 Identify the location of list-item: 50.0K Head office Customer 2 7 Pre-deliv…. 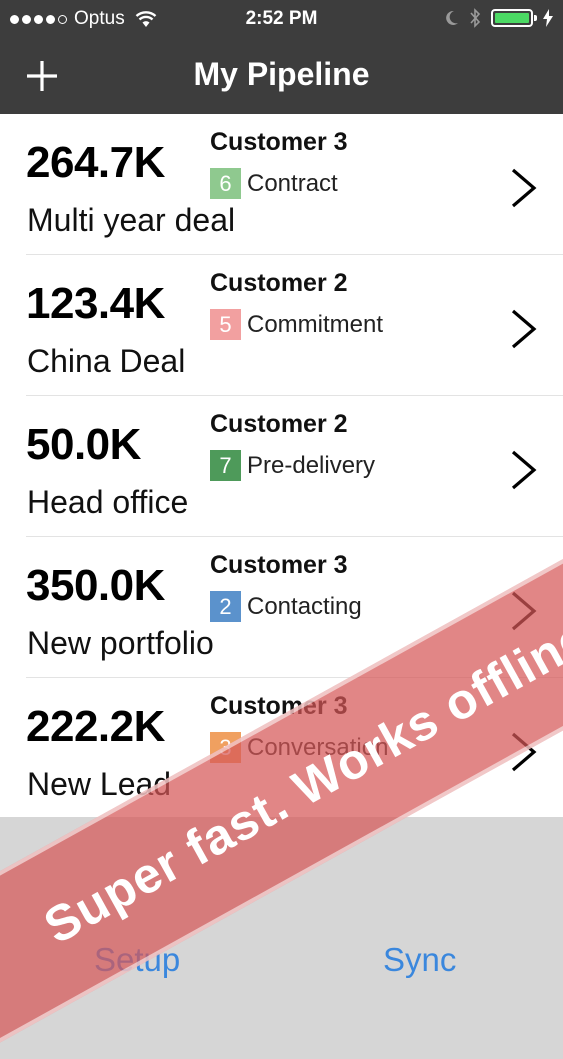
(281, 466).